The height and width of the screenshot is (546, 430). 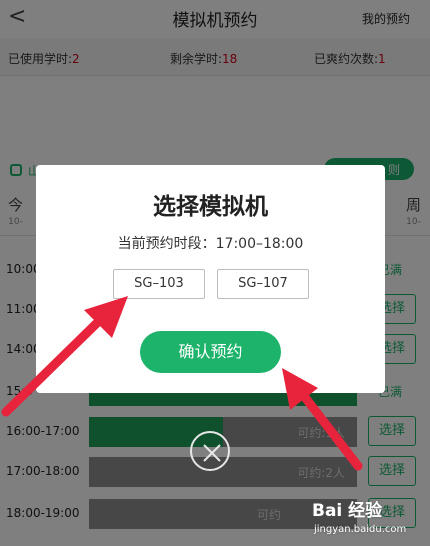 I want to click on baidu-watermark: Bai 经验 jingyan.baidu.com, so click(x=368, y=519).